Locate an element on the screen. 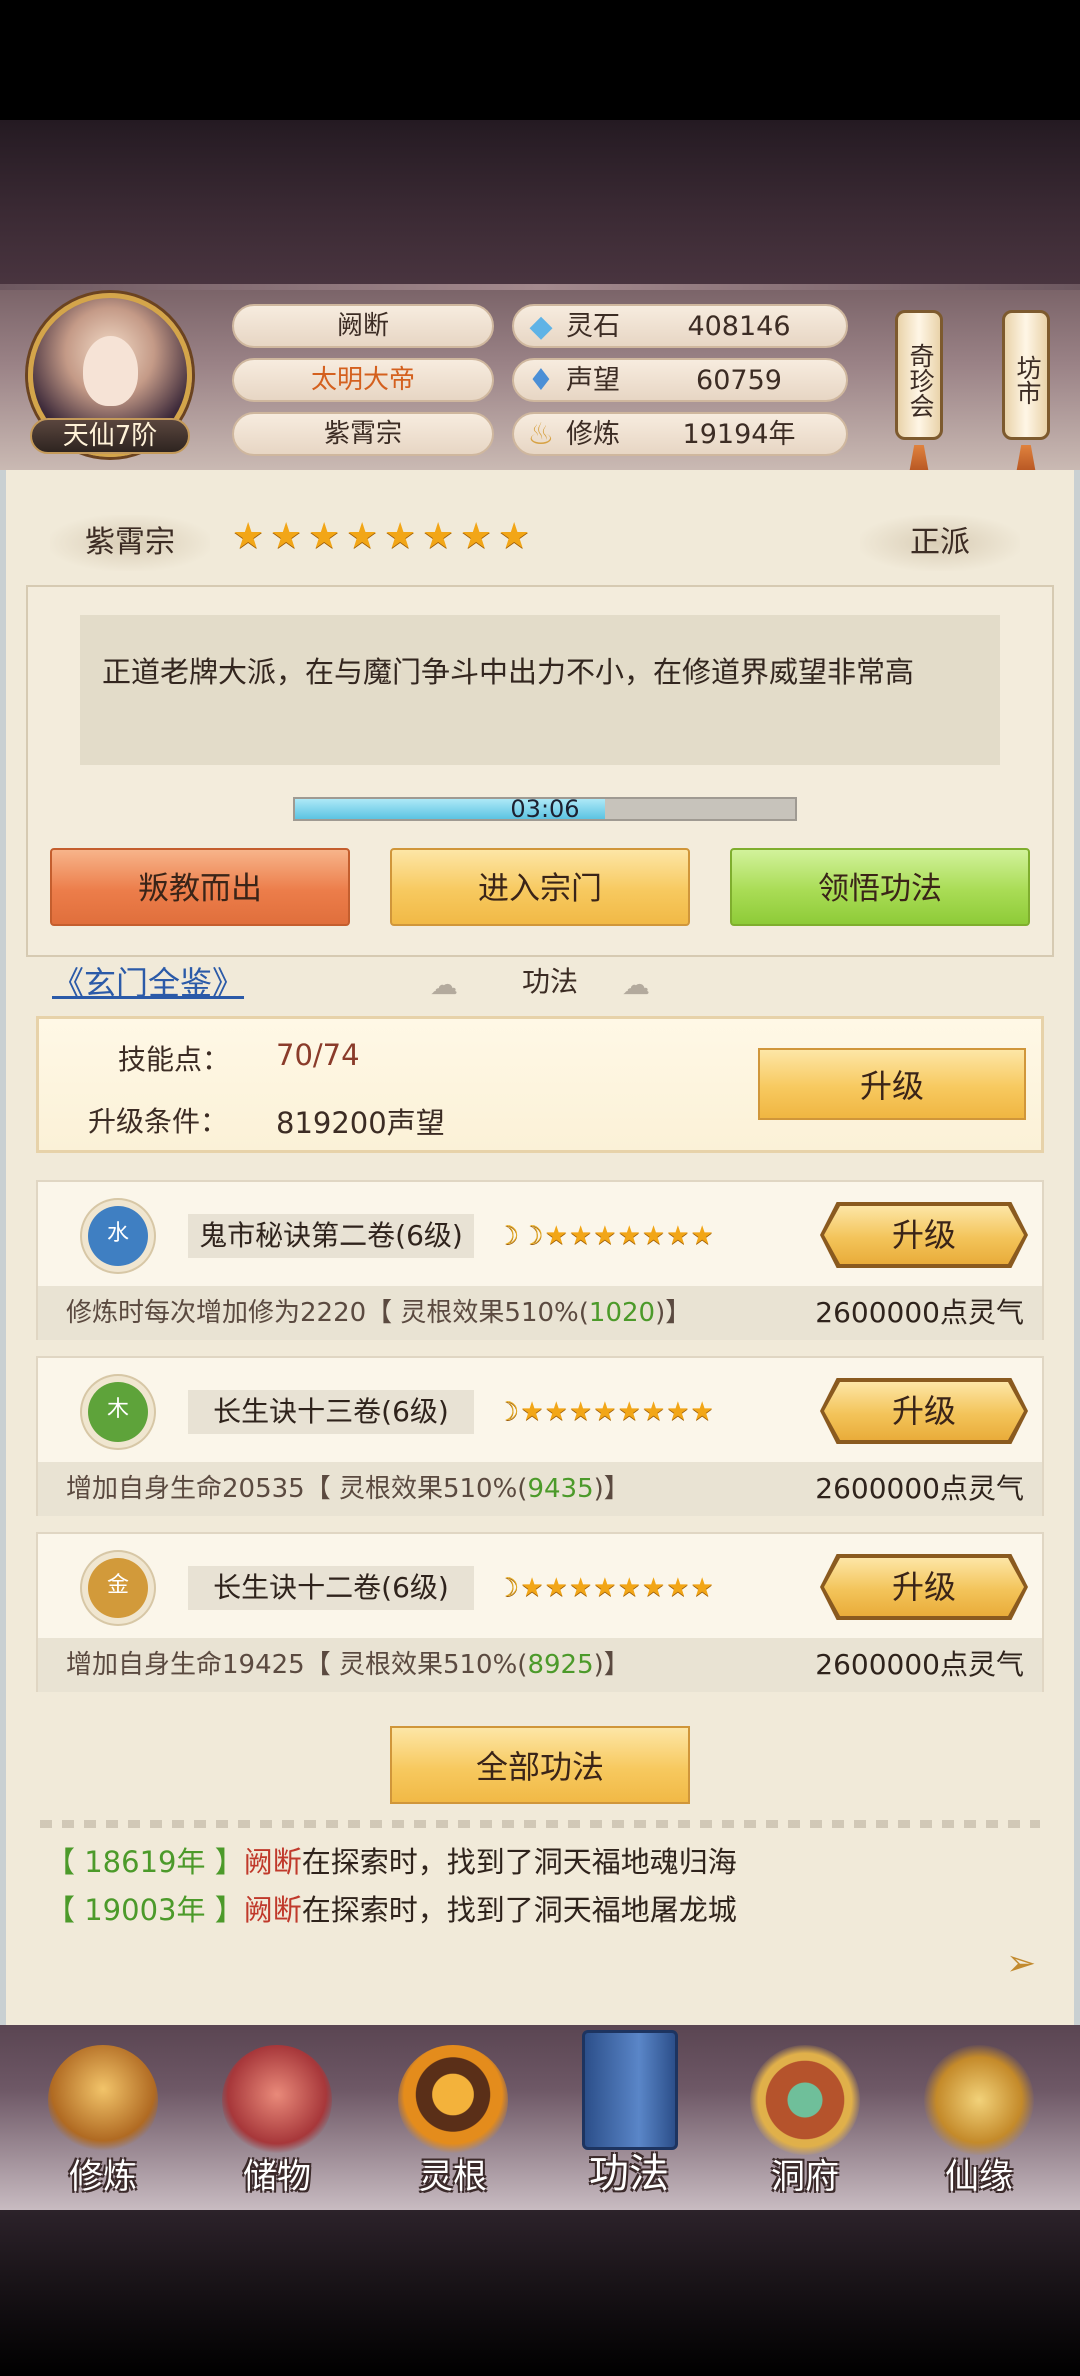 The image size is (1080, 2376). storage-bag-icon is located at coordinates (277, 2100).